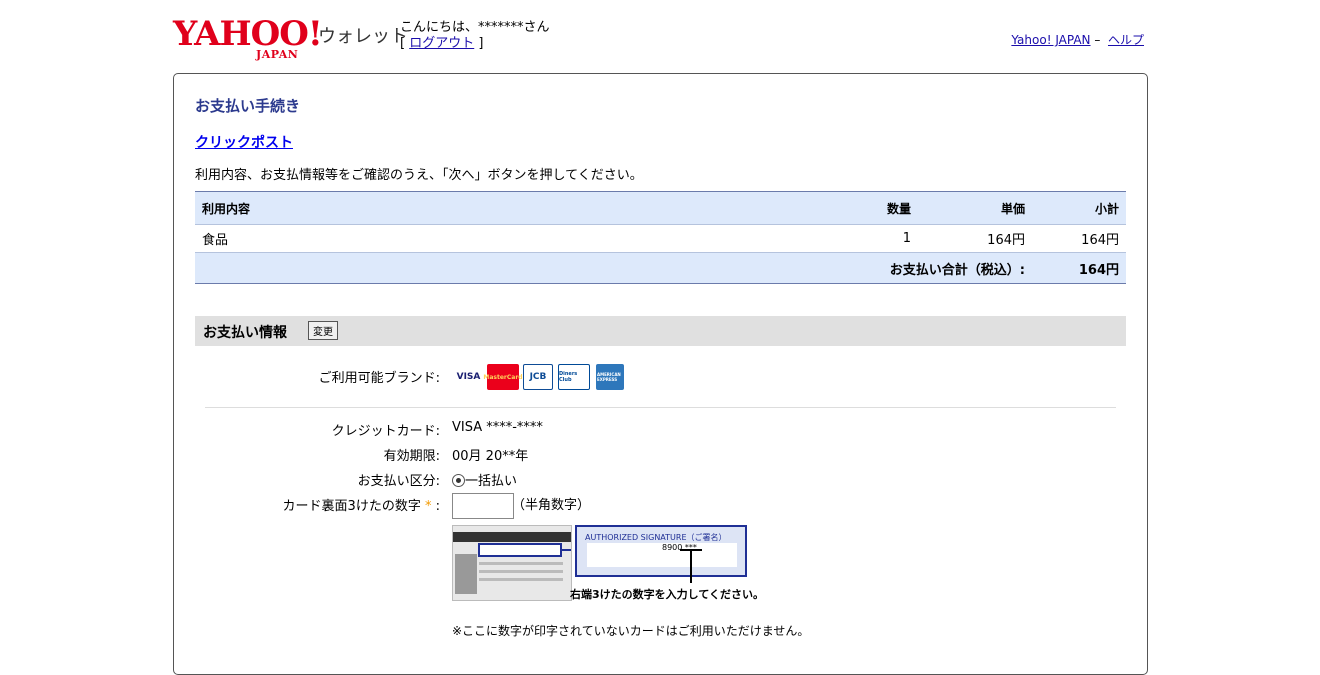 Image resolution: width=1320 pixels, height=675 pixels. I want to click on cvc-label-group: カード裏面3けたの数字 * :, so click(361, 504).